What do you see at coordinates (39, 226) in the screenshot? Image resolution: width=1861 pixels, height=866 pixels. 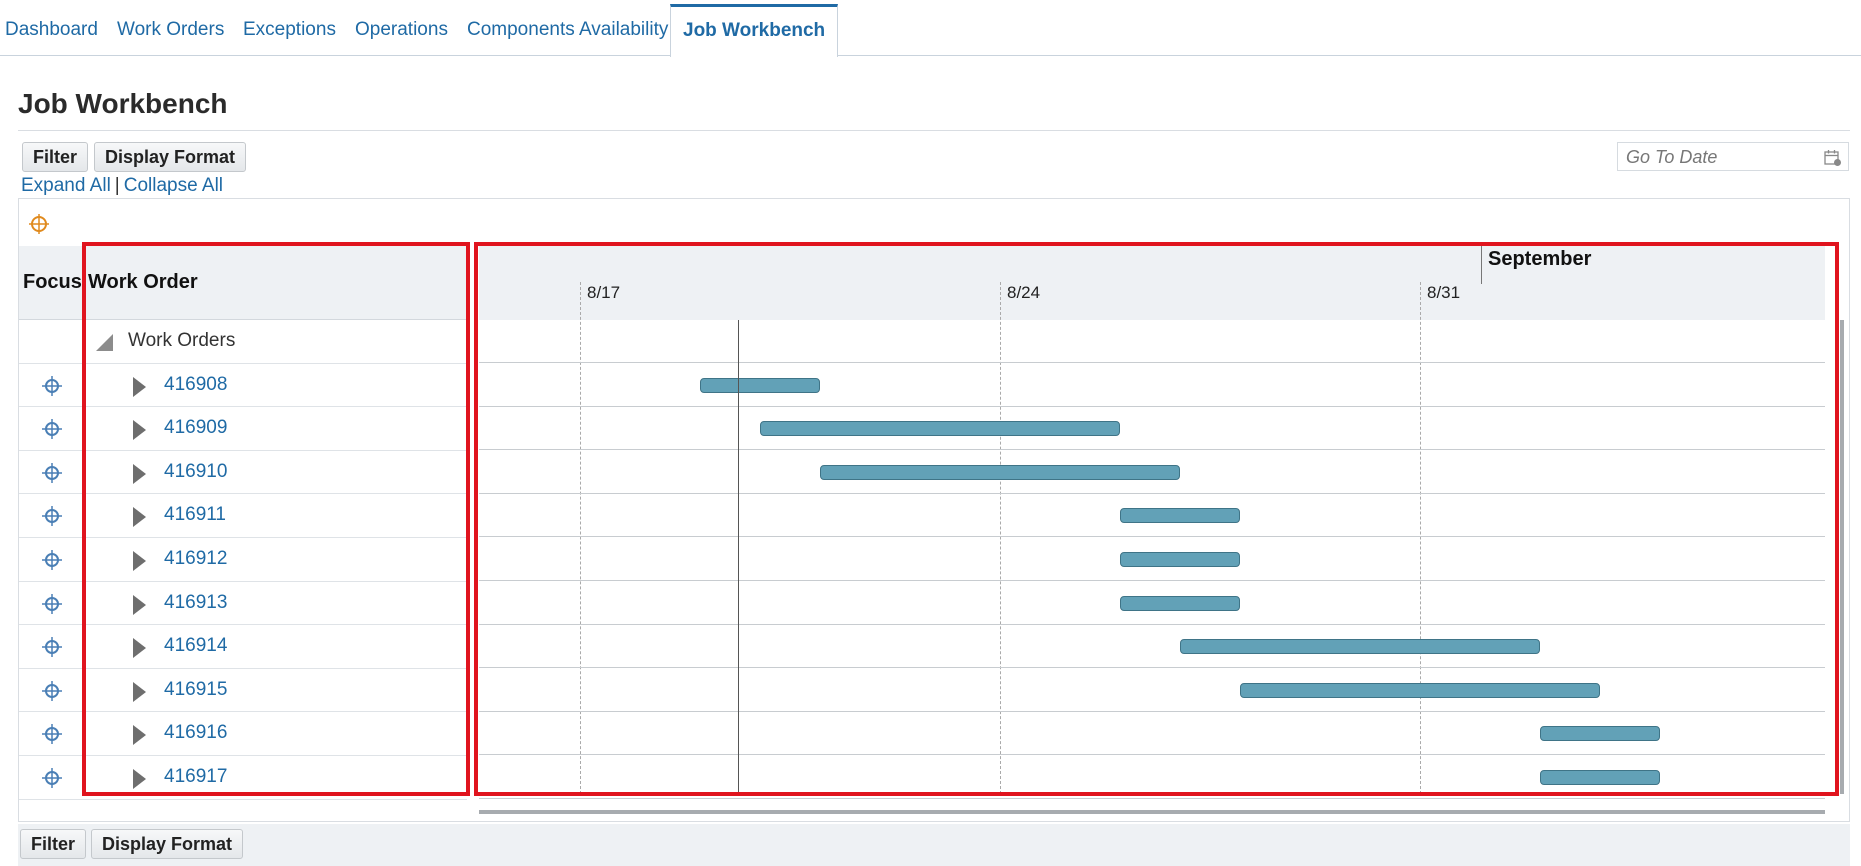 I see `focus-today-icon` at bounding box center [39, 226].